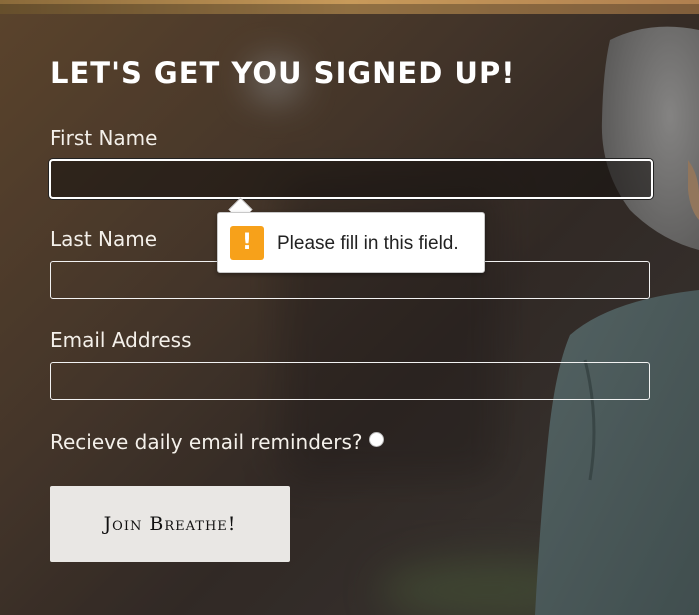 The width and height of the screenshot is (699, 615). What do you see at coordinates (247, 243) in the screenshot?
I see `warning-icon: !` at bounding box center [247, 243].